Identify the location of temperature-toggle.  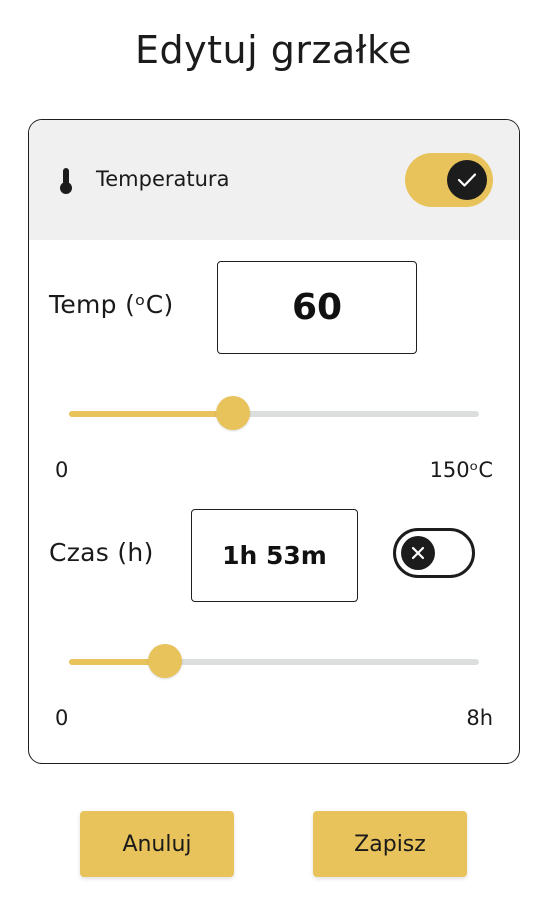
(449, 180).